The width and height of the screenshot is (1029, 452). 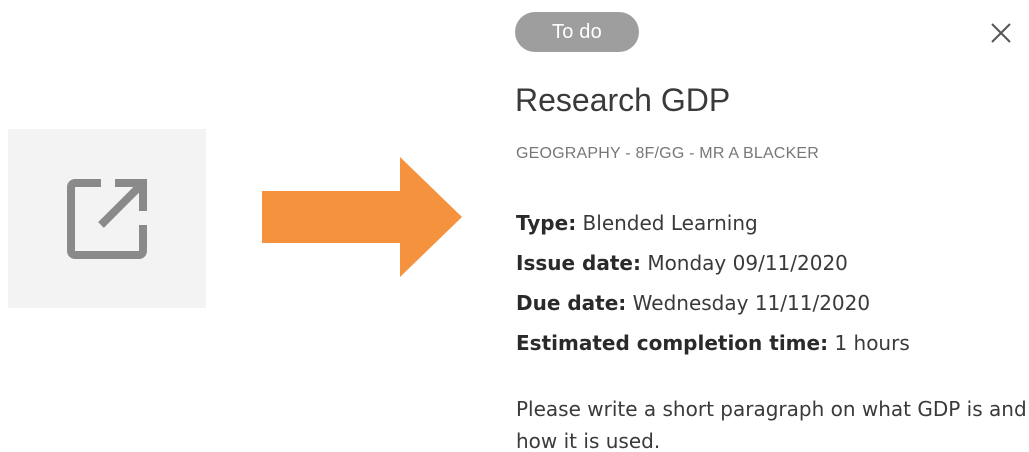 I want to click on task-title: Research GDP, so click(x=623, y=100).